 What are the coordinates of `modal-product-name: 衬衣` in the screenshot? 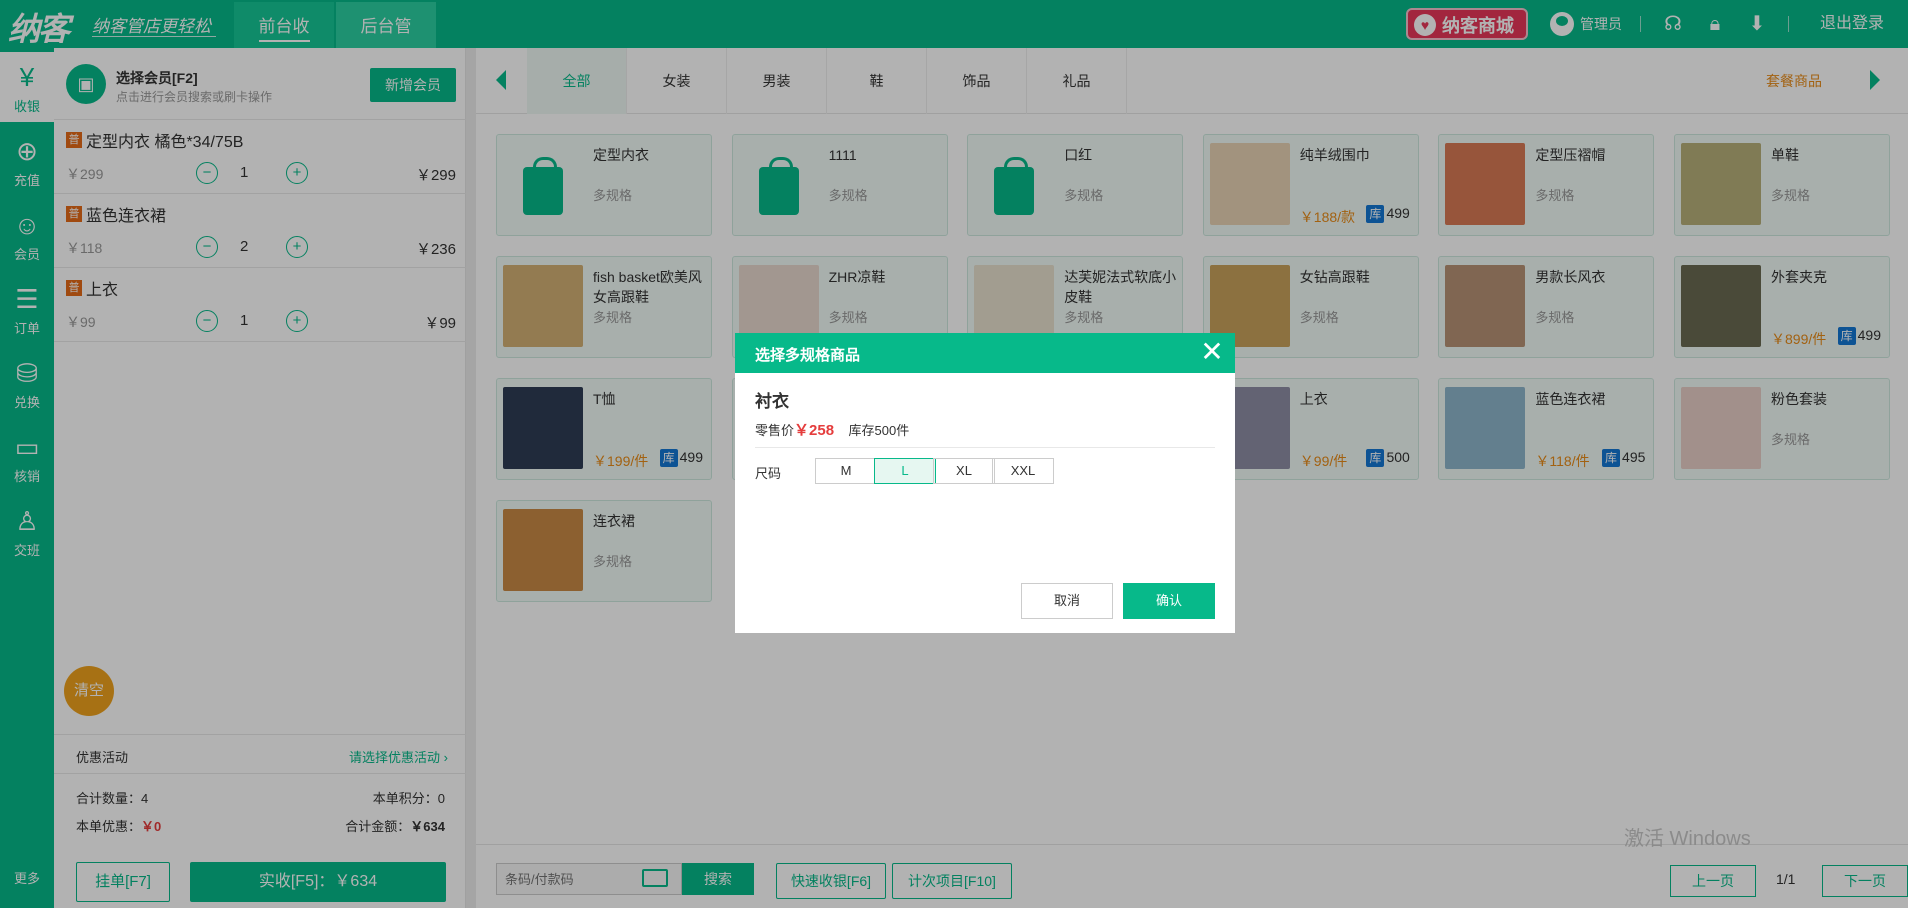 It's located at (772, 401).